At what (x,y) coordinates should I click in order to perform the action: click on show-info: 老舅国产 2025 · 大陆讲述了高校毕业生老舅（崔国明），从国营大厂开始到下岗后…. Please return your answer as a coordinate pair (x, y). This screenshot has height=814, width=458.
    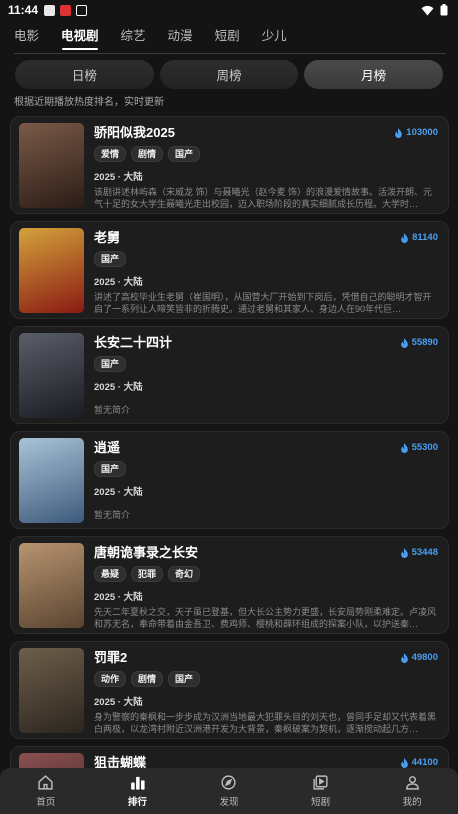
    Looking at the image, I should click on (266, 272).